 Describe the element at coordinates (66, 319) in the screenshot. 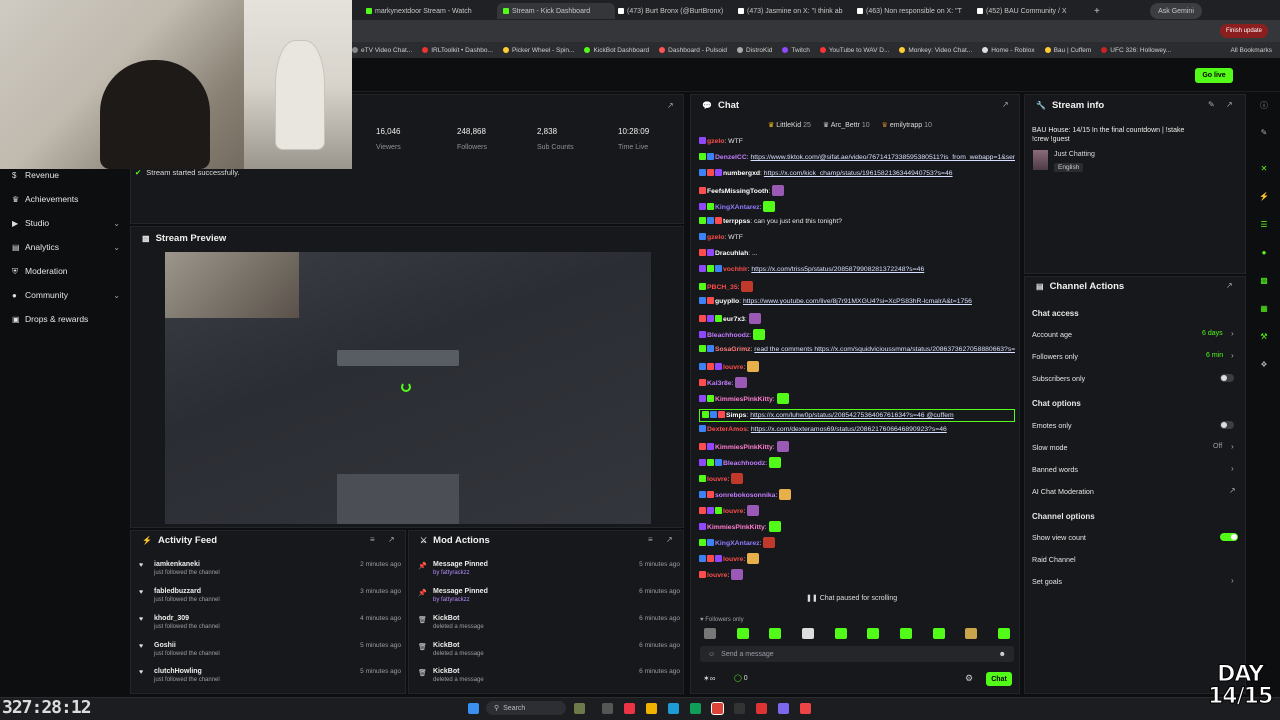

I see `sidebar-item-drops: ▣ Drops & rewards` at that location.